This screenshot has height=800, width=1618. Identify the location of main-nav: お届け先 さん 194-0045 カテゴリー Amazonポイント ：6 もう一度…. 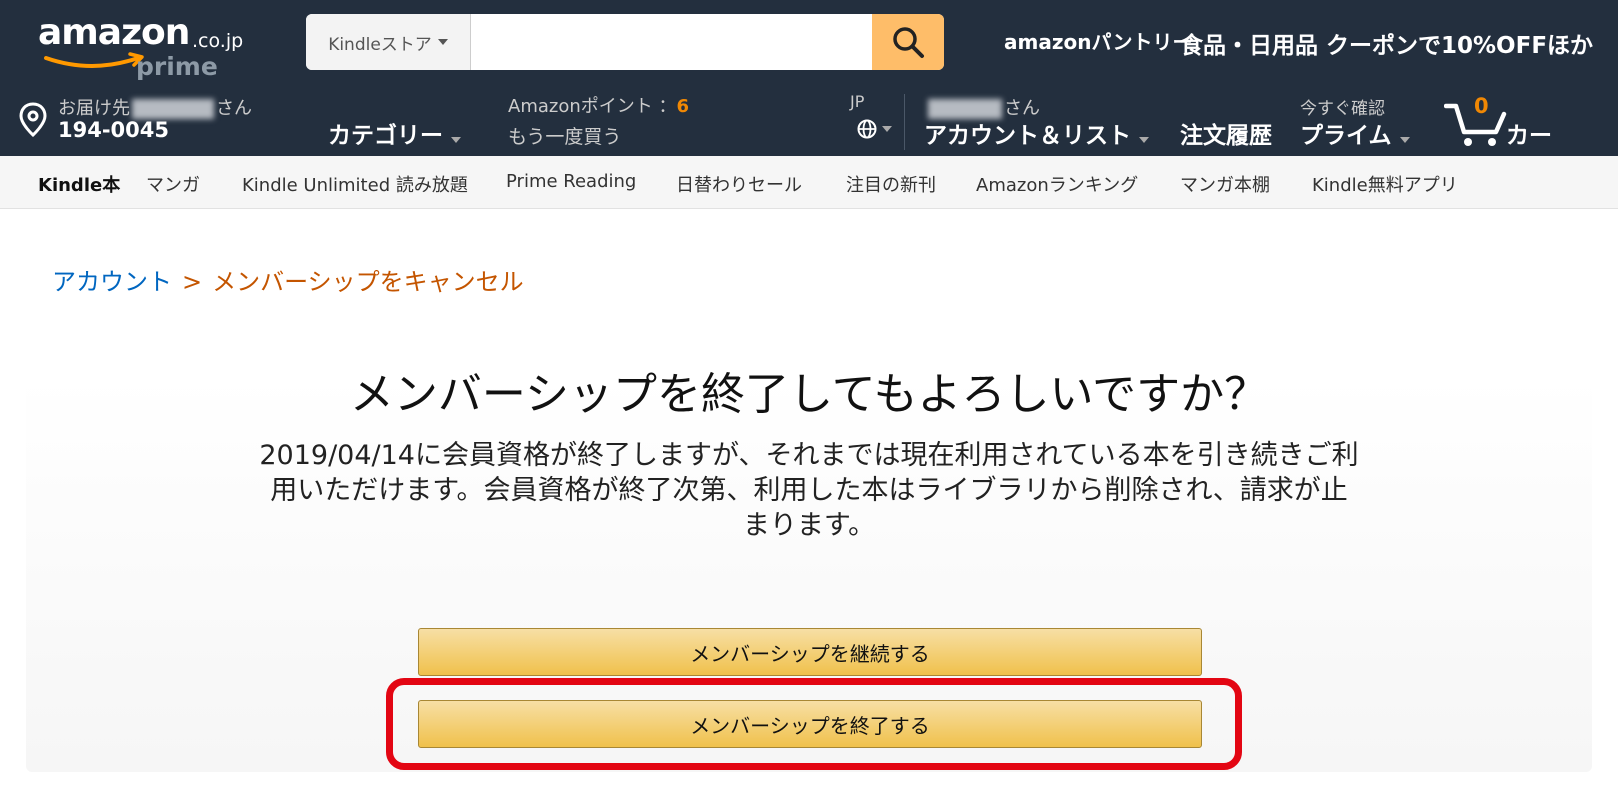
(809, 135).